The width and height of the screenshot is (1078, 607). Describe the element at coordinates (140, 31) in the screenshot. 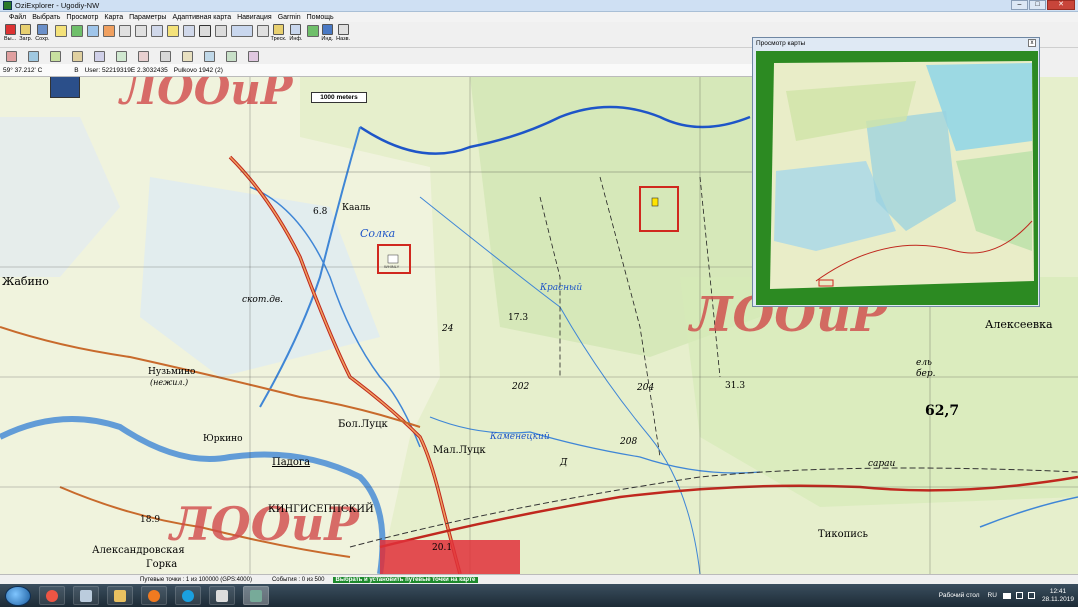

I see `zoom-out-icon` at that location.